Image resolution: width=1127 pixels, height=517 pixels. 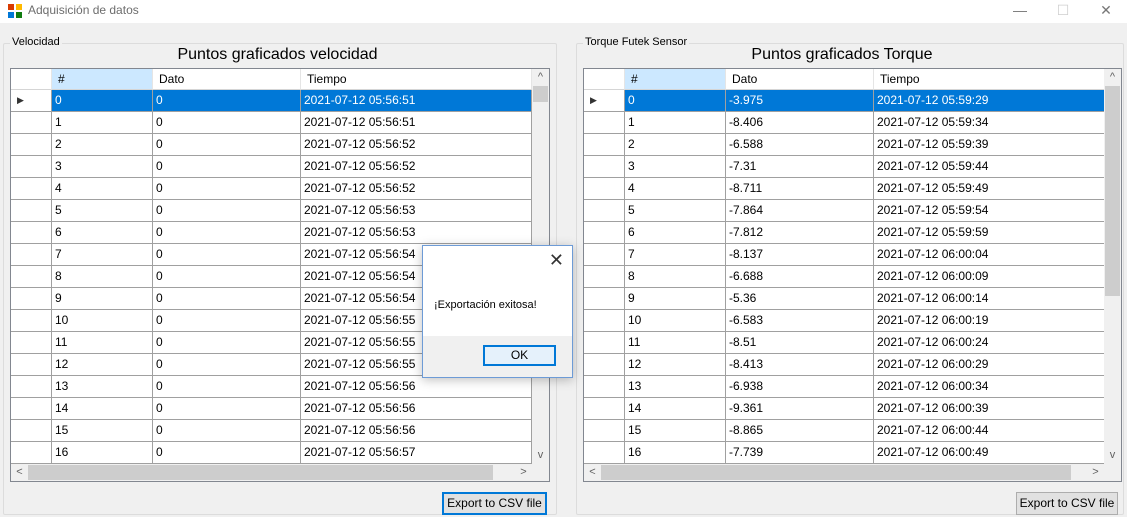 What do you see at coordinates (989, 211) in the screenshot?
I see `table-cell: 2021-07-12 05:59:54` at bounding box center [989, 211].